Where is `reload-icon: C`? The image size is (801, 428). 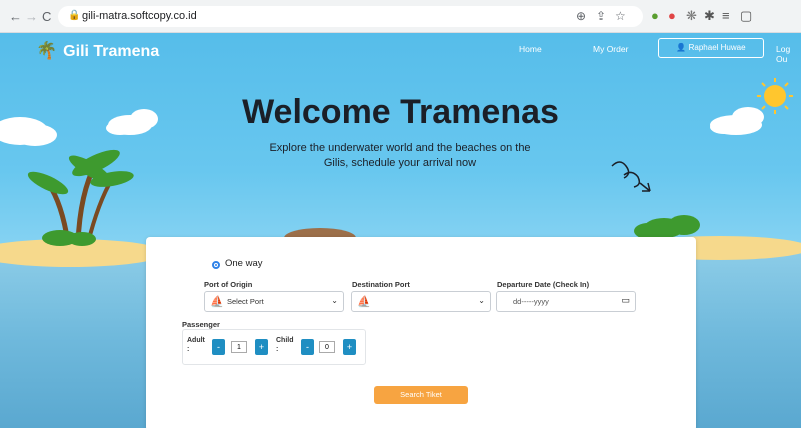 reload-icon: C is located at coordinates (46, 16).